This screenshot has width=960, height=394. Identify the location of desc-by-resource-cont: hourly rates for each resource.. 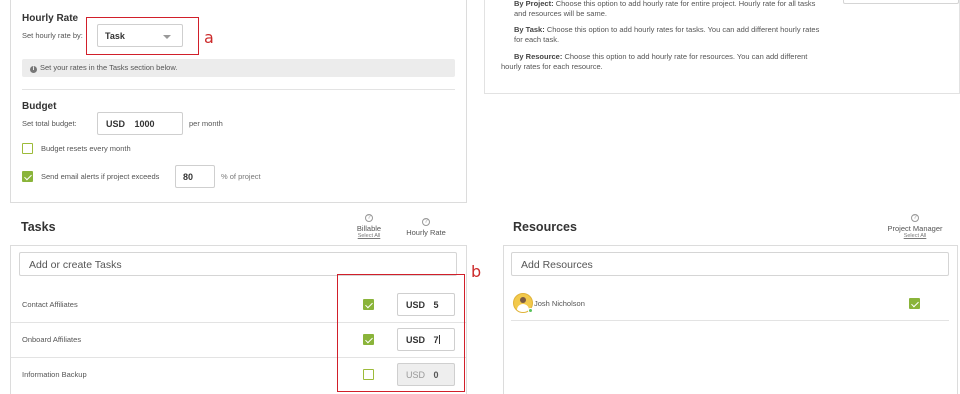
(552, 66).